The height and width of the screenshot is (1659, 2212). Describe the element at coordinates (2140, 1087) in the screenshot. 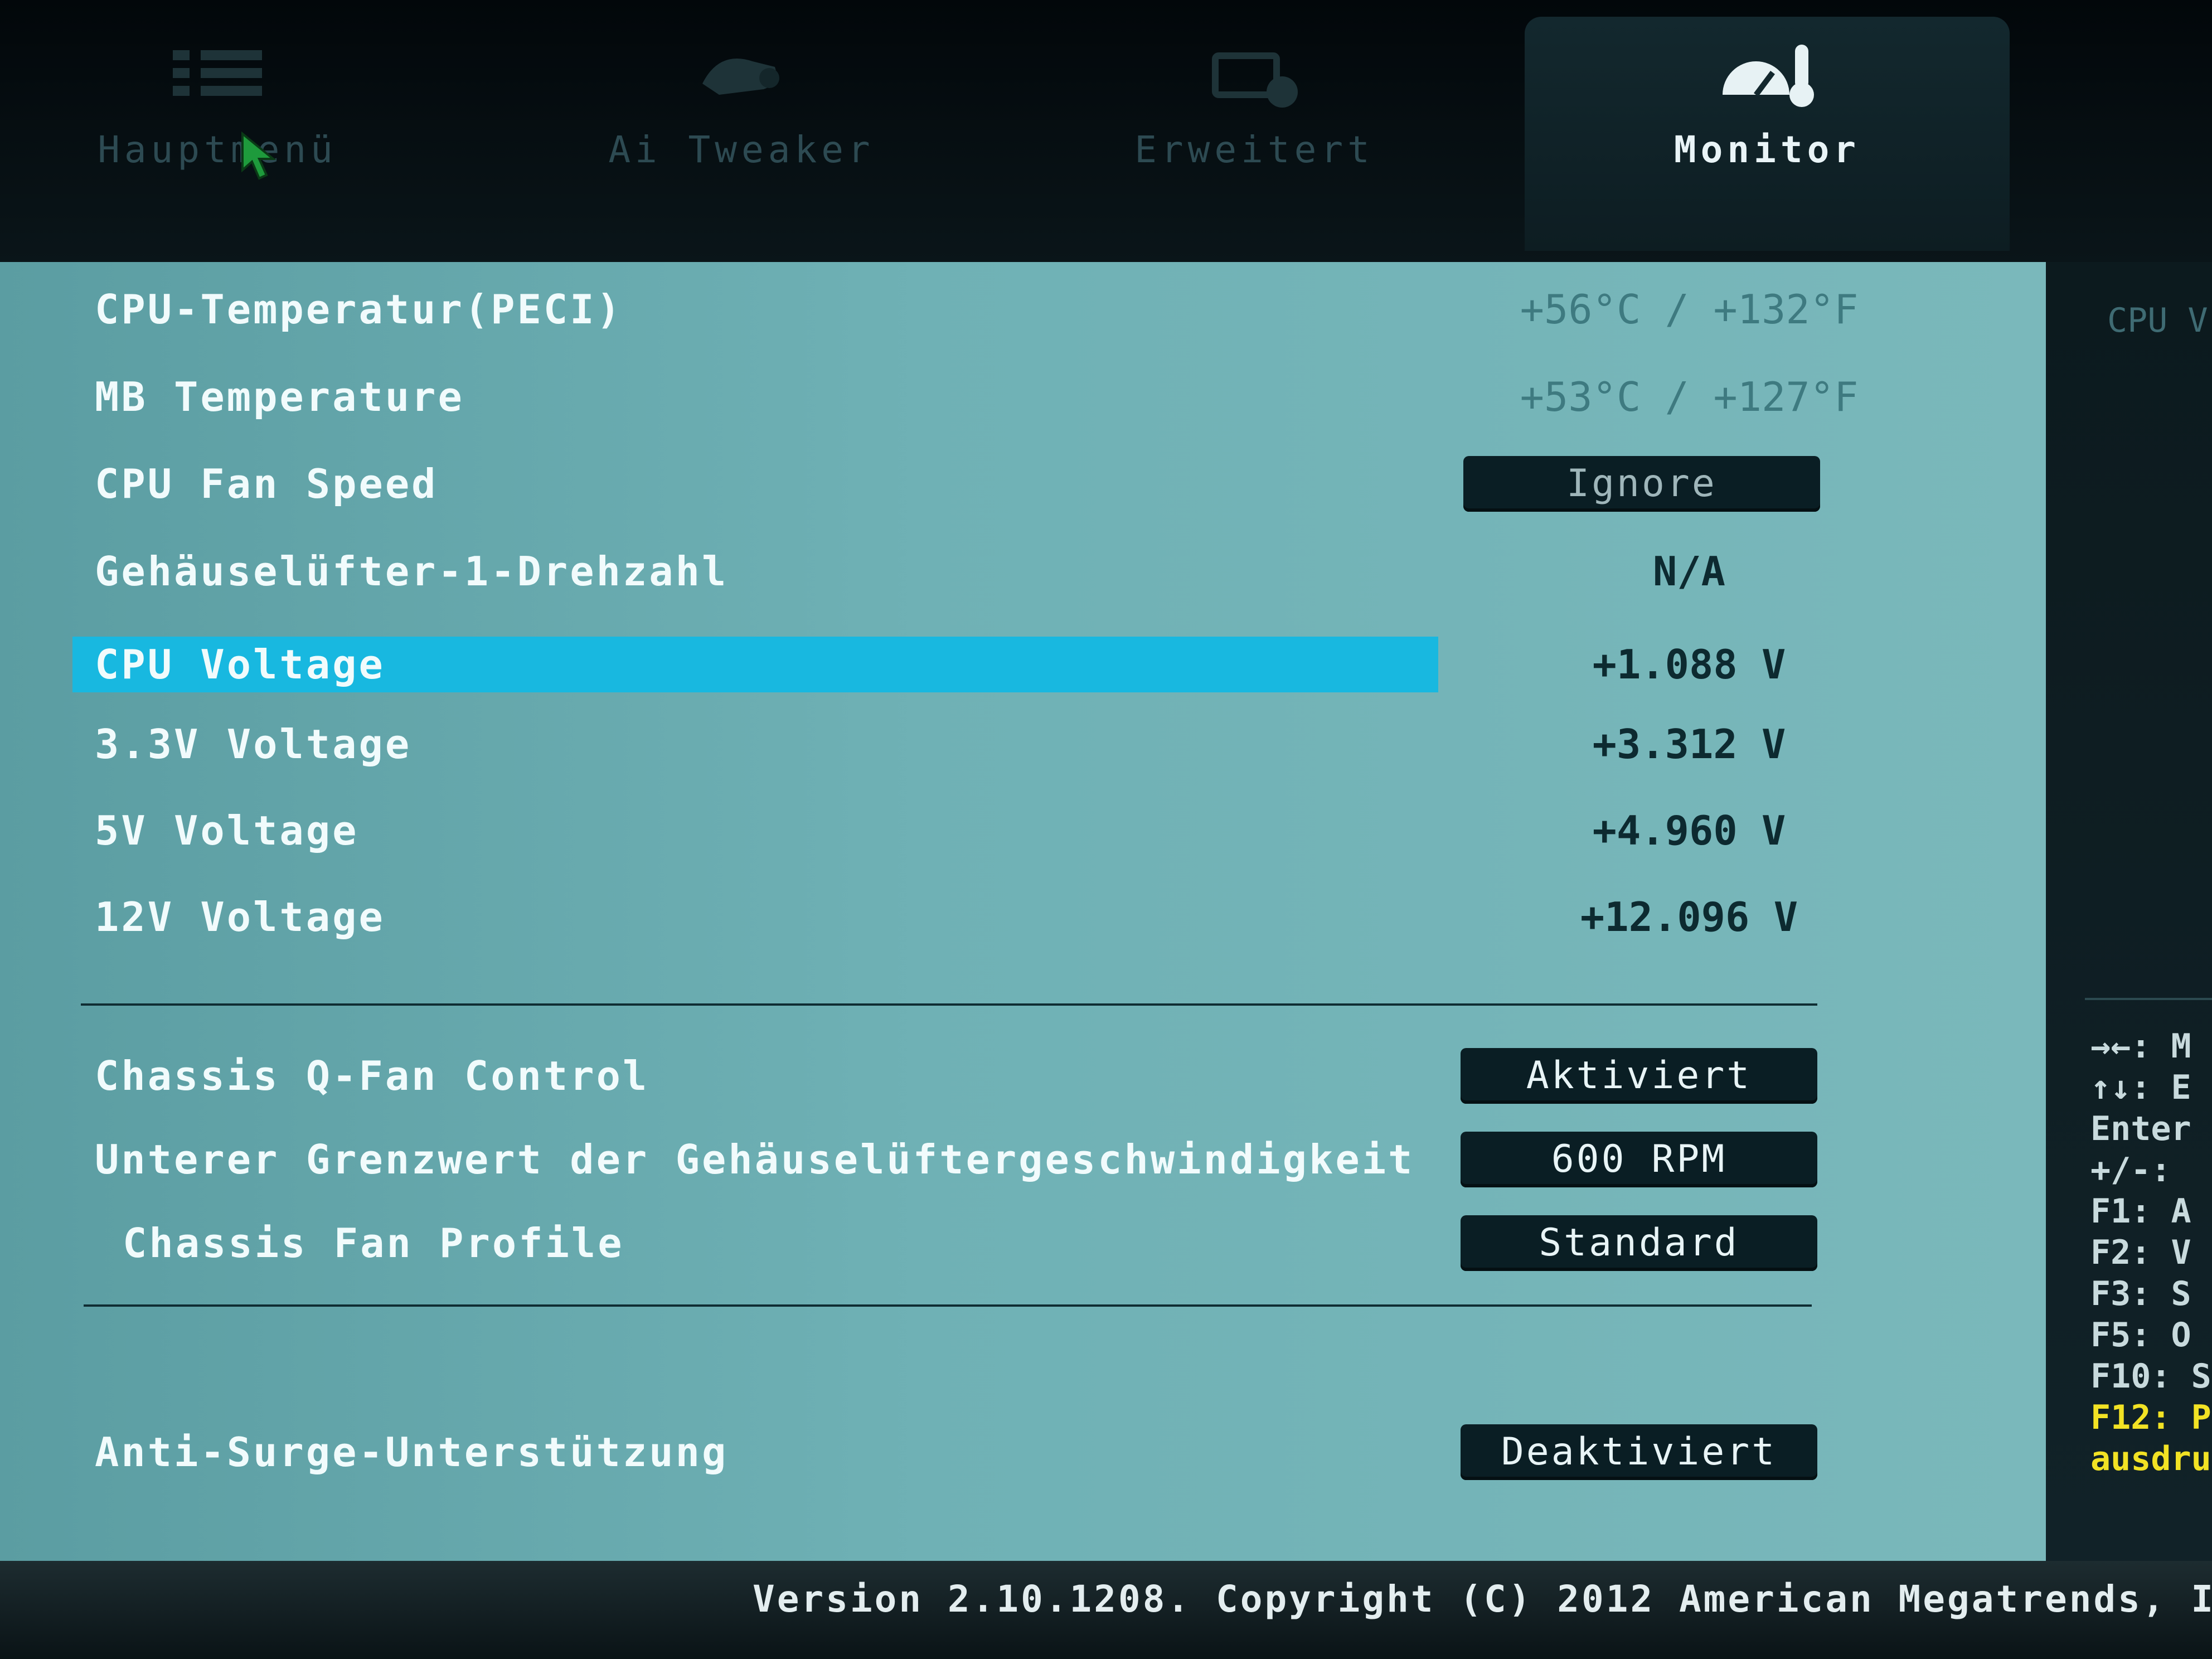

I see `key-hint: ↑↓: E` at that location.